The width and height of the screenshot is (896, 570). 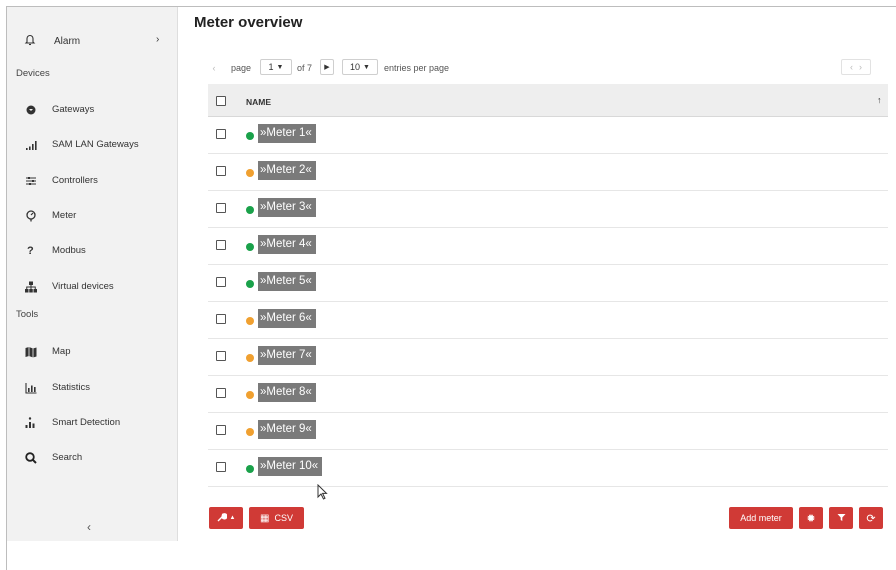 What do you see at coordinates (290, 466) in the screenshot?
I see `meter-name: »Meter 10«` at bounding box center [290, 466].